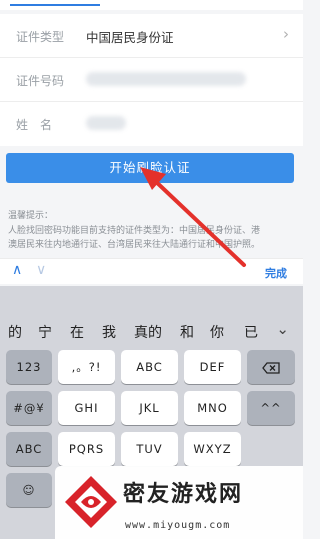  What do you see at coordinates (45, 332) in the screenshot?
I see `candidate-word: 宁` at bounding box center [45, 332].